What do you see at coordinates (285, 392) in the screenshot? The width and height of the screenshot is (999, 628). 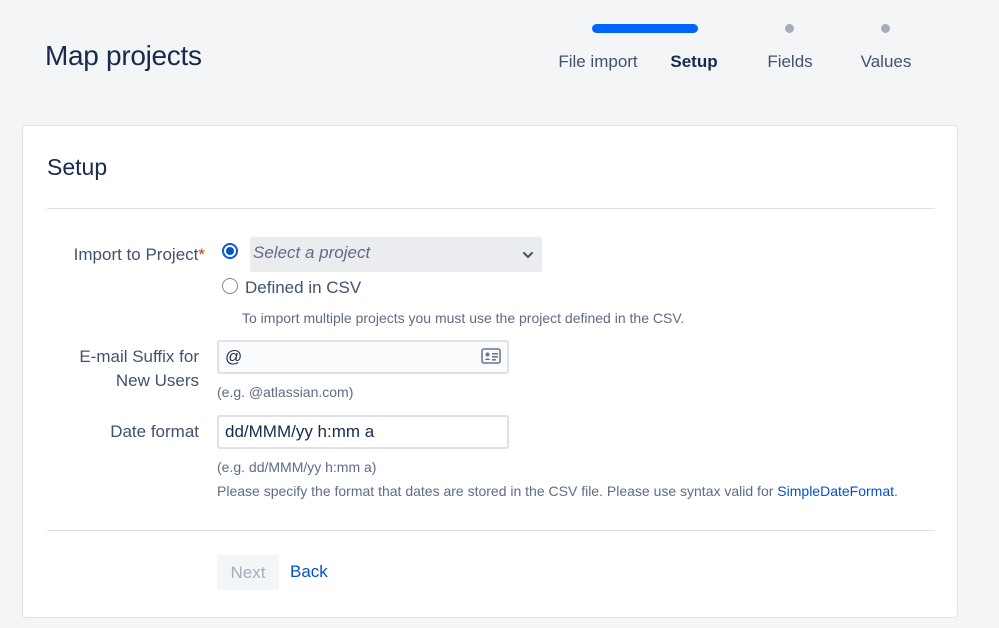 I see `email-suffix-help: (e.g. @atlassian.com)` at bounding box center [285, 392].